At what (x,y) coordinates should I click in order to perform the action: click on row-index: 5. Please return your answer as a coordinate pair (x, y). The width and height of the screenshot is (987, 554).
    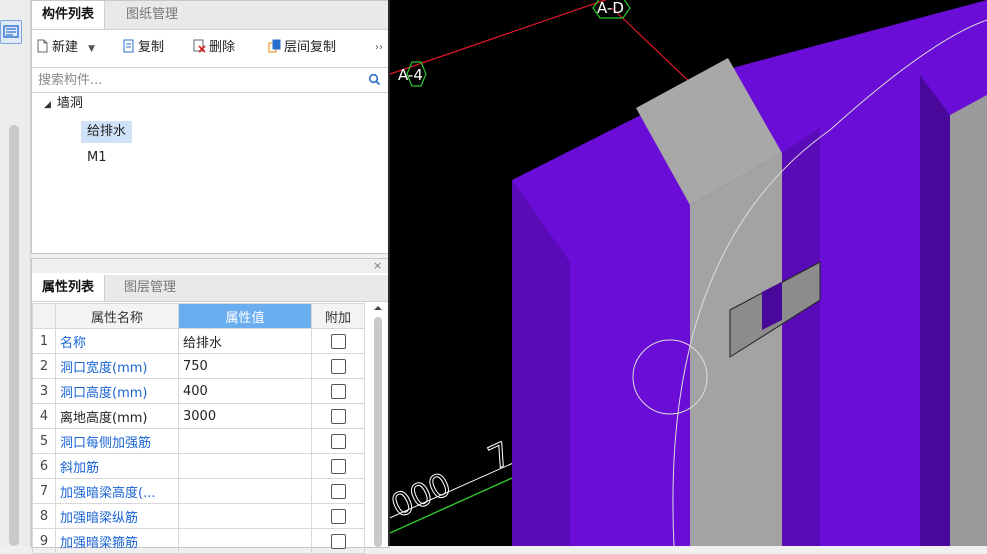
    Looking at the image, I should click on (44, 441).